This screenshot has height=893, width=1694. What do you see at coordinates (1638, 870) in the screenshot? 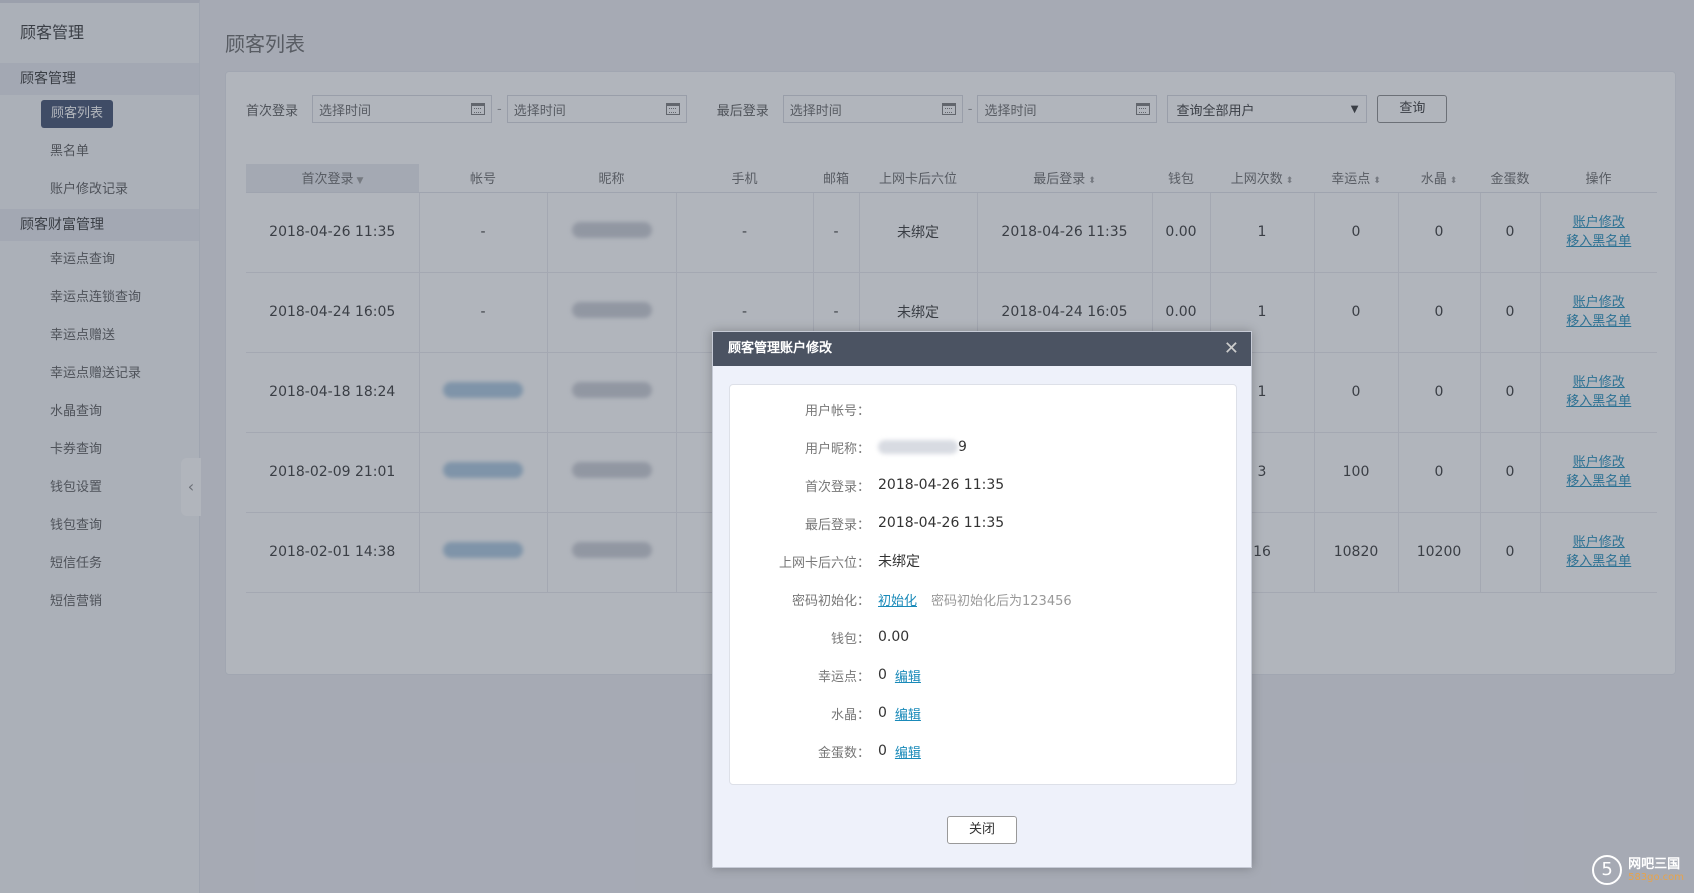
I see `watermark: 5 网吧三国 583go.com` at bounding box center [1638, 870].